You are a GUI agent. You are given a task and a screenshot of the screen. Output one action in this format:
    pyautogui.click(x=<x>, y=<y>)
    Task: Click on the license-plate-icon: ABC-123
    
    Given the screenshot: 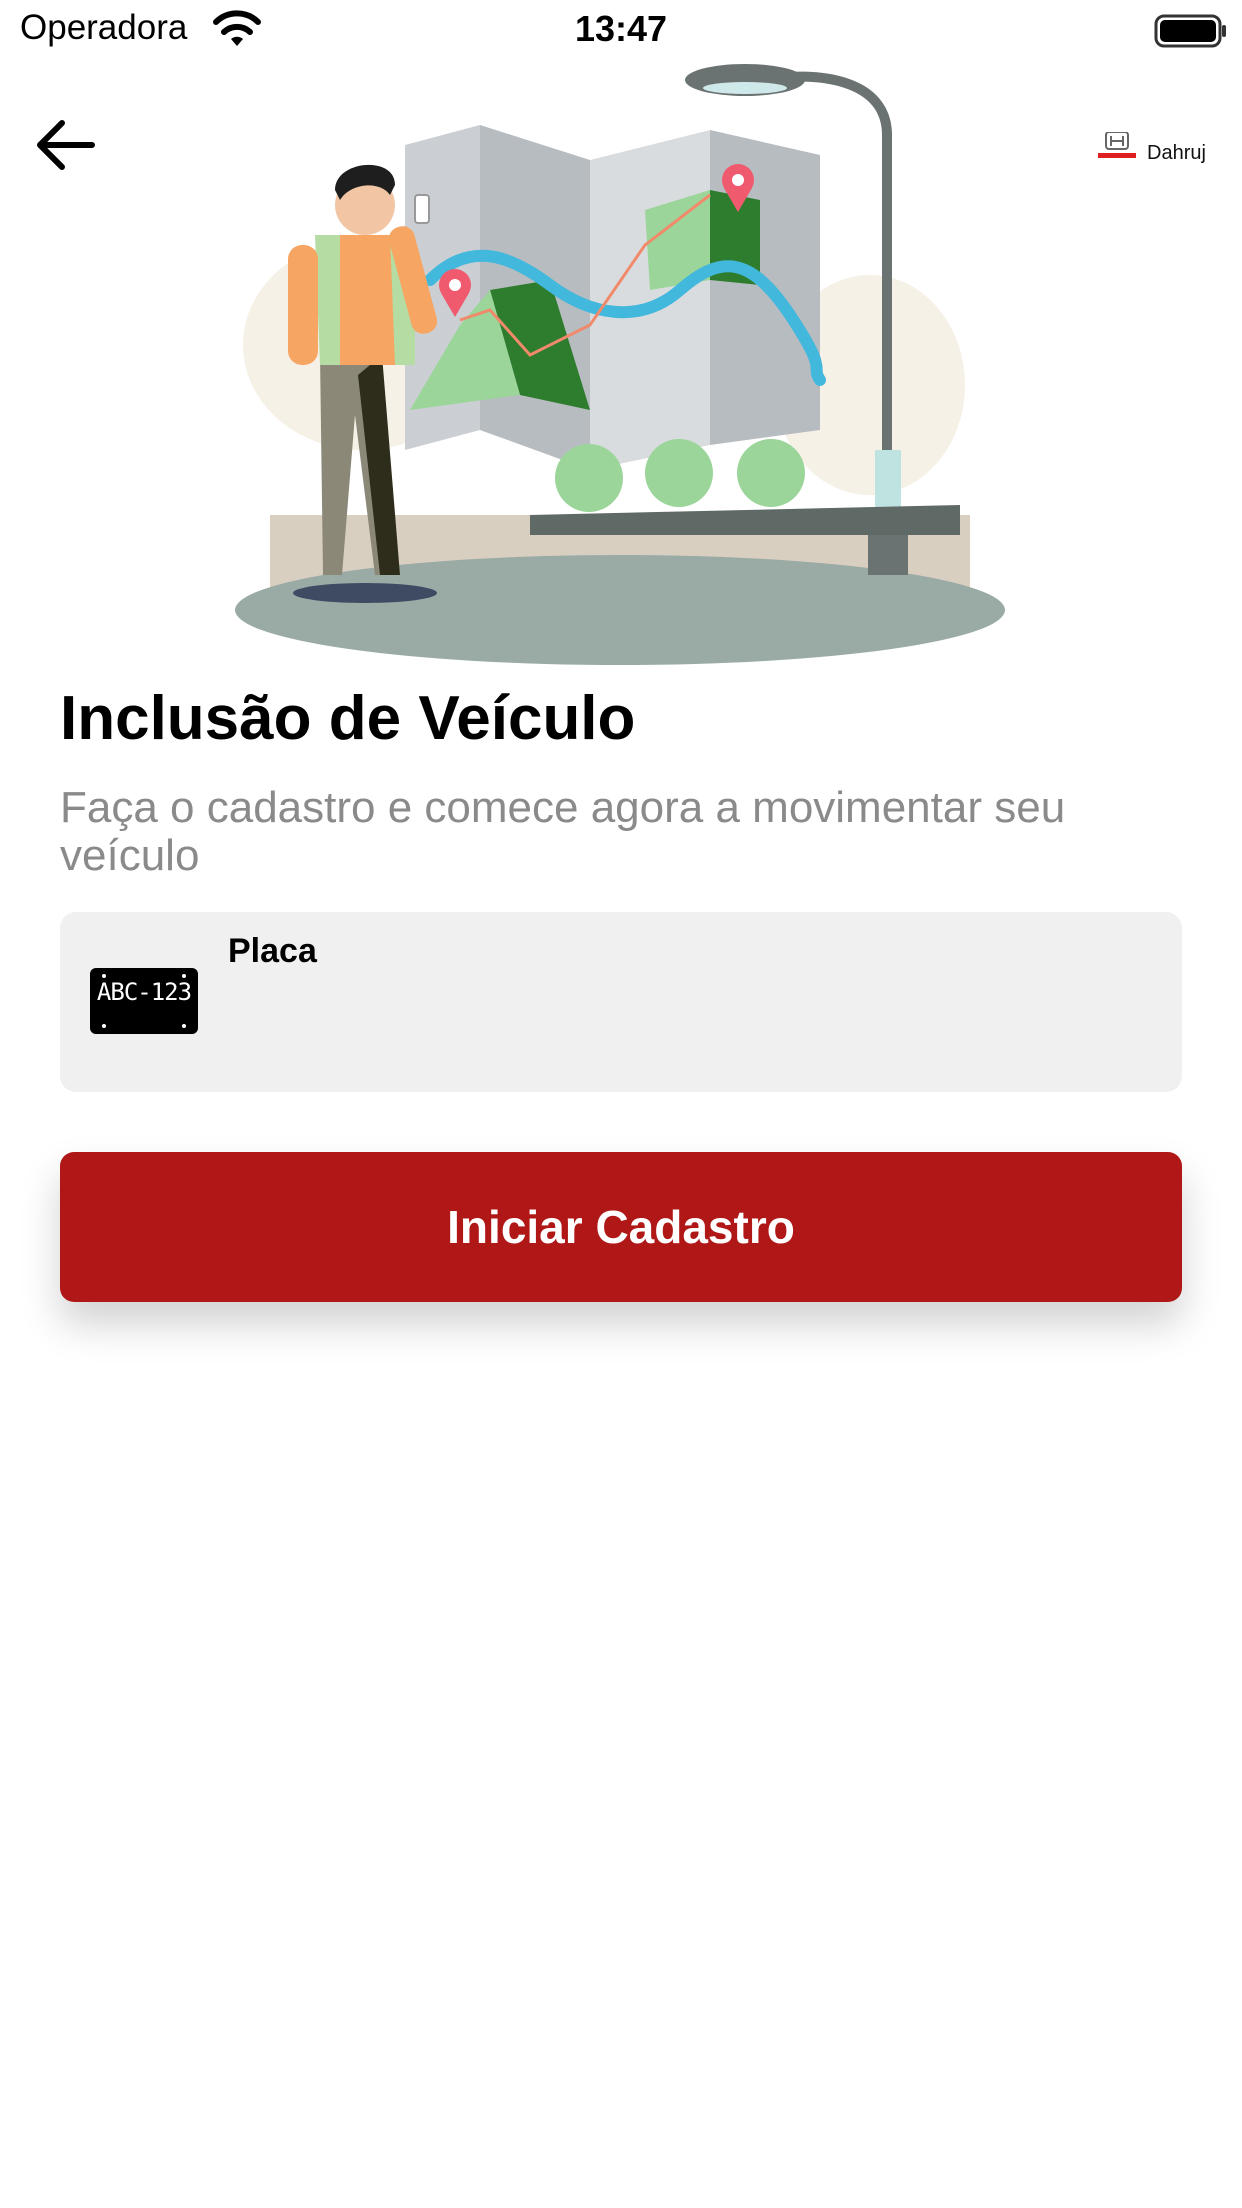 What is the action you would take?
    pyautogui.click(x=144, y=1001)
    